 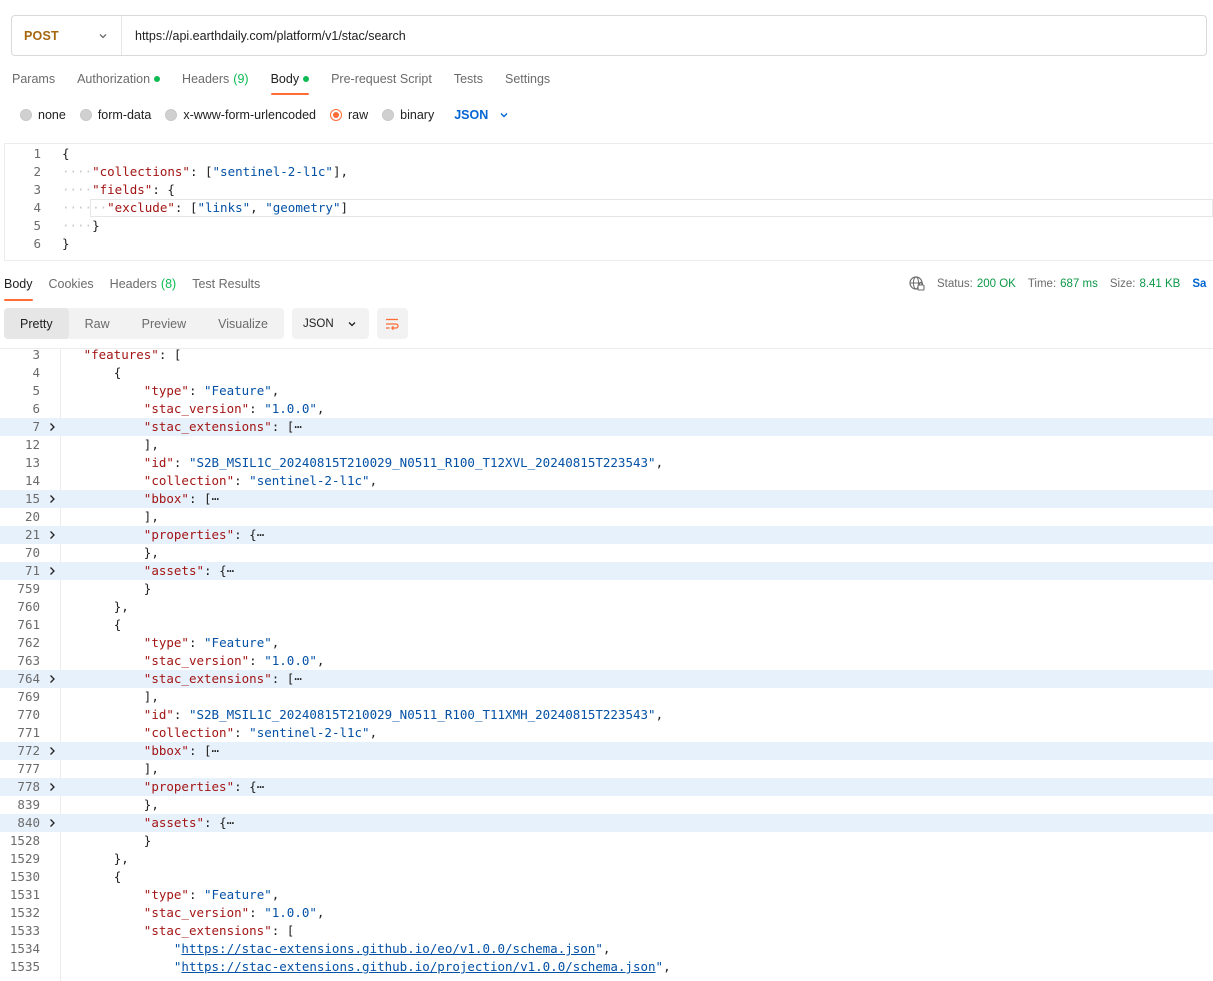 I want to click on view-mode-pretty: Pretty, so click(x=36, y=323).